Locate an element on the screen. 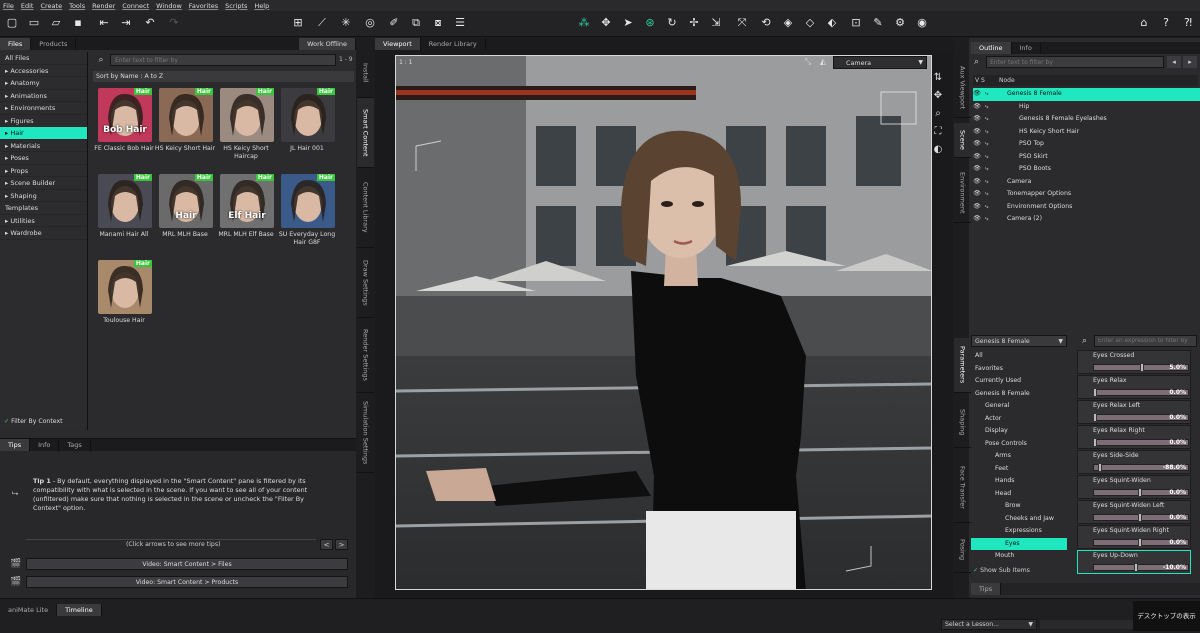  work-offline-button: Work Offline is located at coordinates (327, 44).